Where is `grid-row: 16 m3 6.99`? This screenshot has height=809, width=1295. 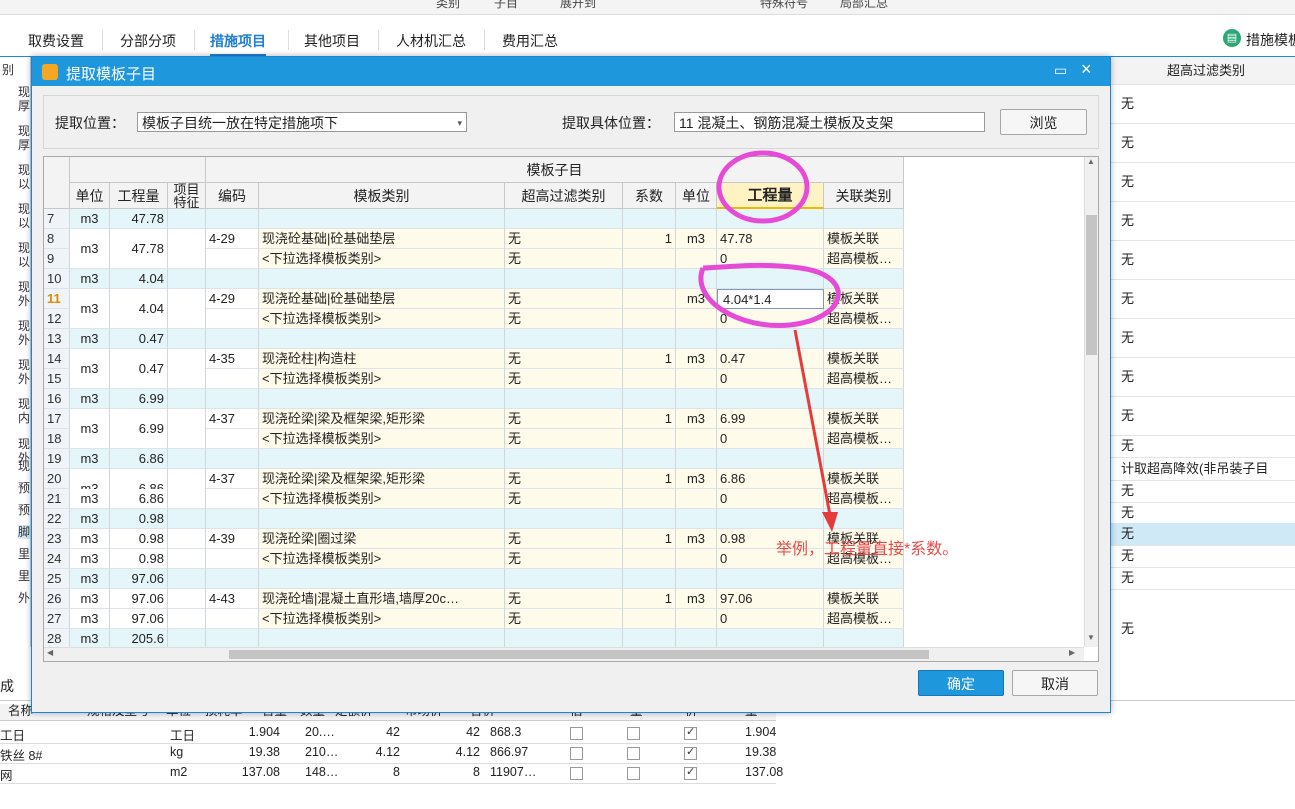 grid-row: 16 m3 6.99 is located at coordinates (474, 399).